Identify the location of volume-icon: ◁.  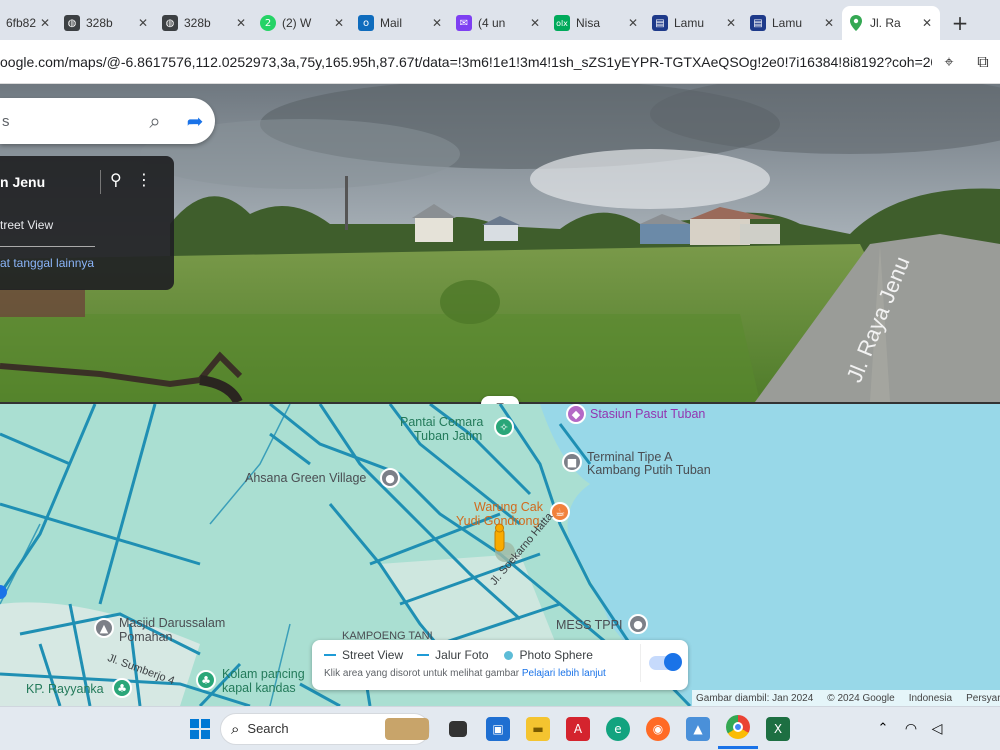
(937, 729).